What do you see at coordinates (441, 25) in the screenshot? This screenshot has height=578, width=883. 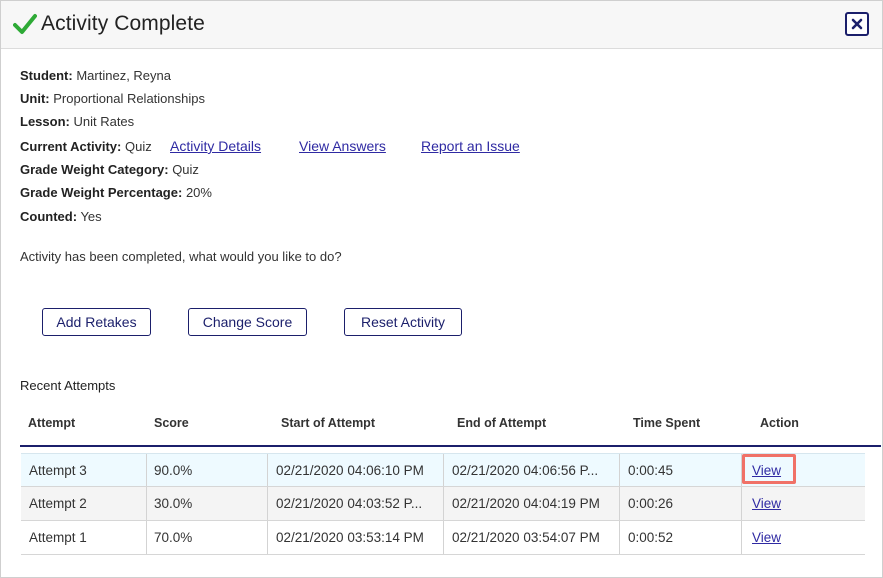 I see `dialog-header: Activity Complete` at bounding box center [441, 25].